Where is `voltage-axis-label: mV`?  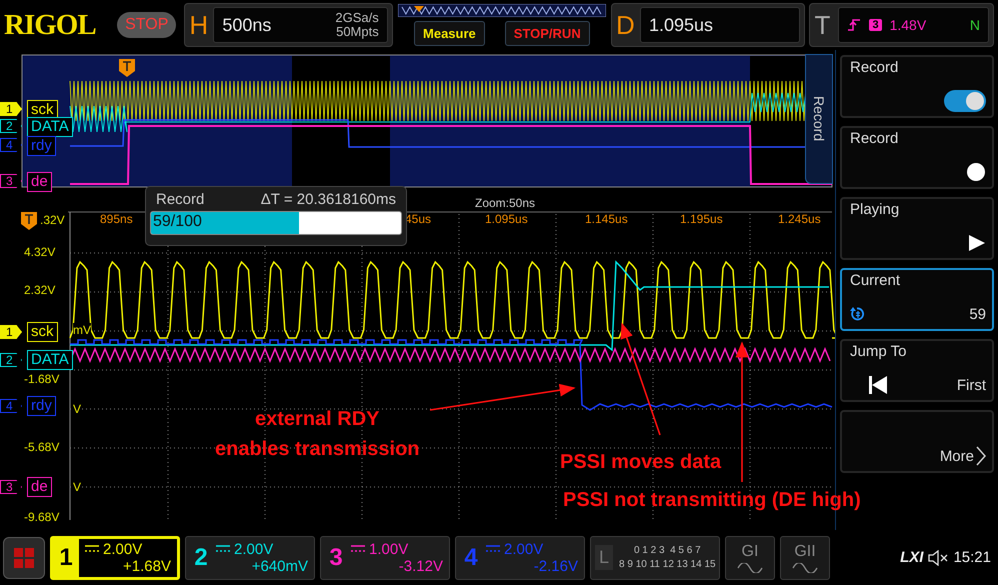
voltage-axis-label: mV is located at coordinates (82, 330).